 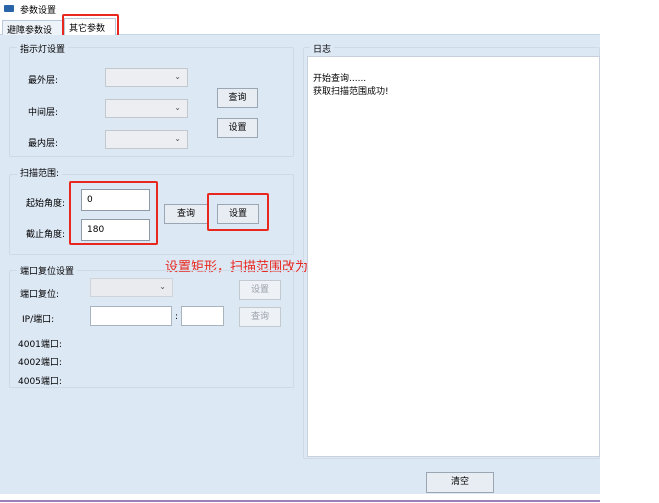 What do you see at coordinates (113, 213) in the screenshot?
I see `angle-inputs-highlight-box` at bounding box center [113, 213].